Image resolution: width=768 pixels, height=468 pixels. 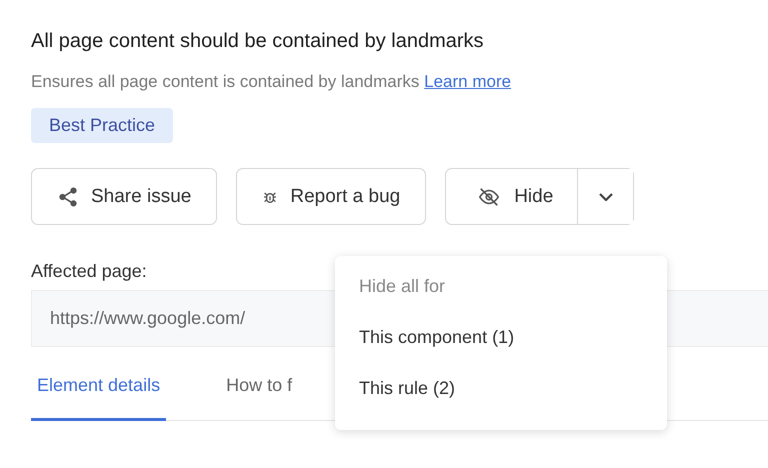 What do you see at coordinates (258, 42) in the screenshot?
I see `issue-title: All page content should be contained by landmarks` at bounding box center [258, 42].